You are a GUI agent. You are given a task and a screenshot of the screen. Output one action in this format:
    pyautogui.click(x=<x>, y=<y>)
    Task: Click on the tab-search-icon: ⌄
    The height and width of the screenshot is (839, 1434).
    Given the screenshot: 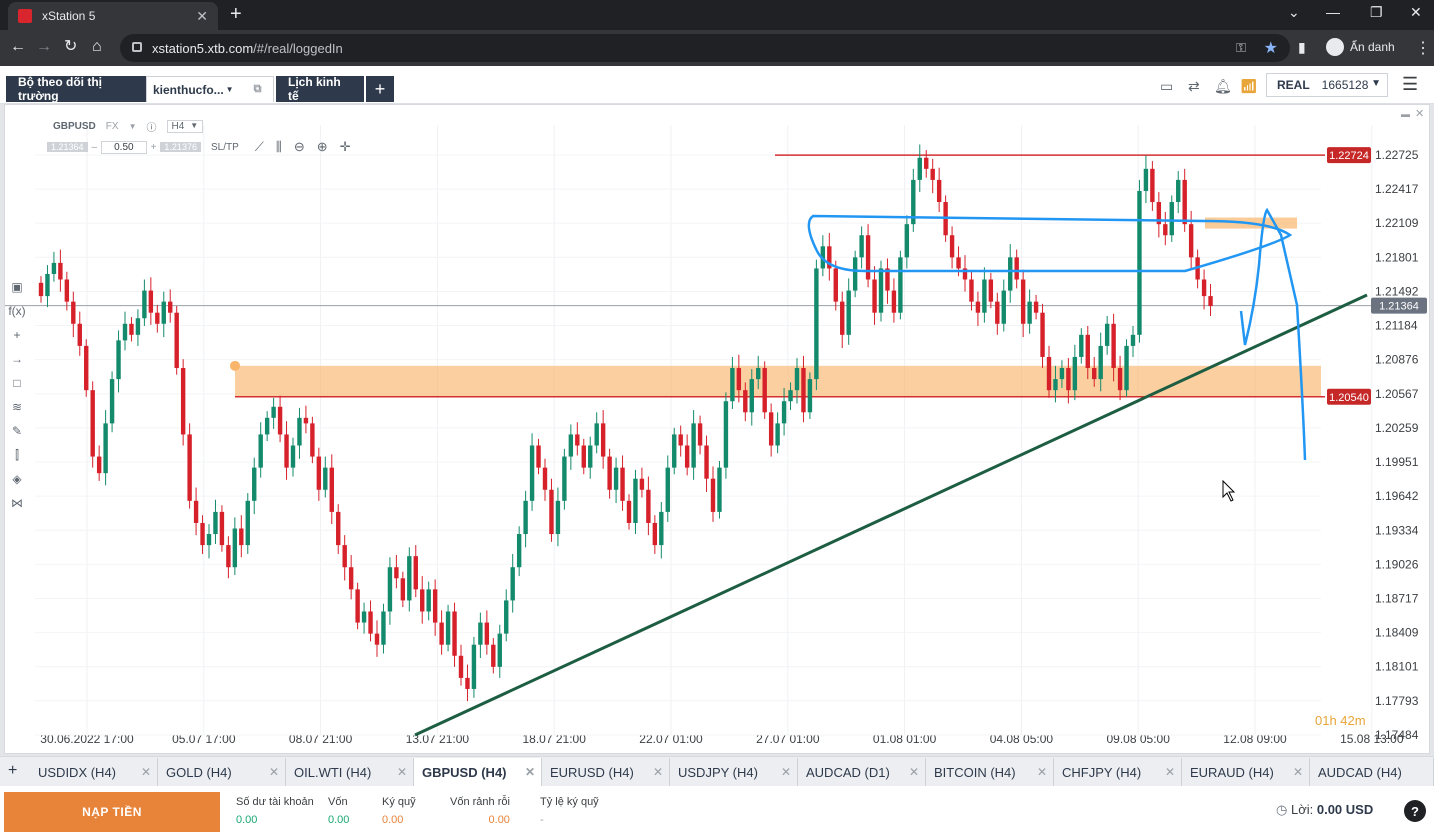 What is the action you would take?
    pyautogui.click(x=1294, y=12)
    